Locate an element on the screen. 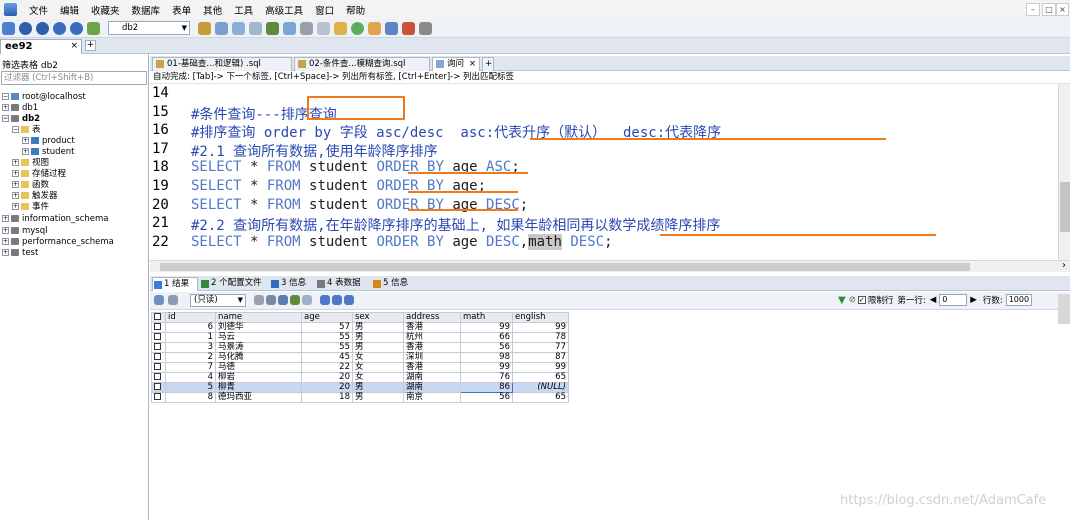  table-row: 6 刘德华 57 男香港 99 99 is located at coordinates (360, 327).